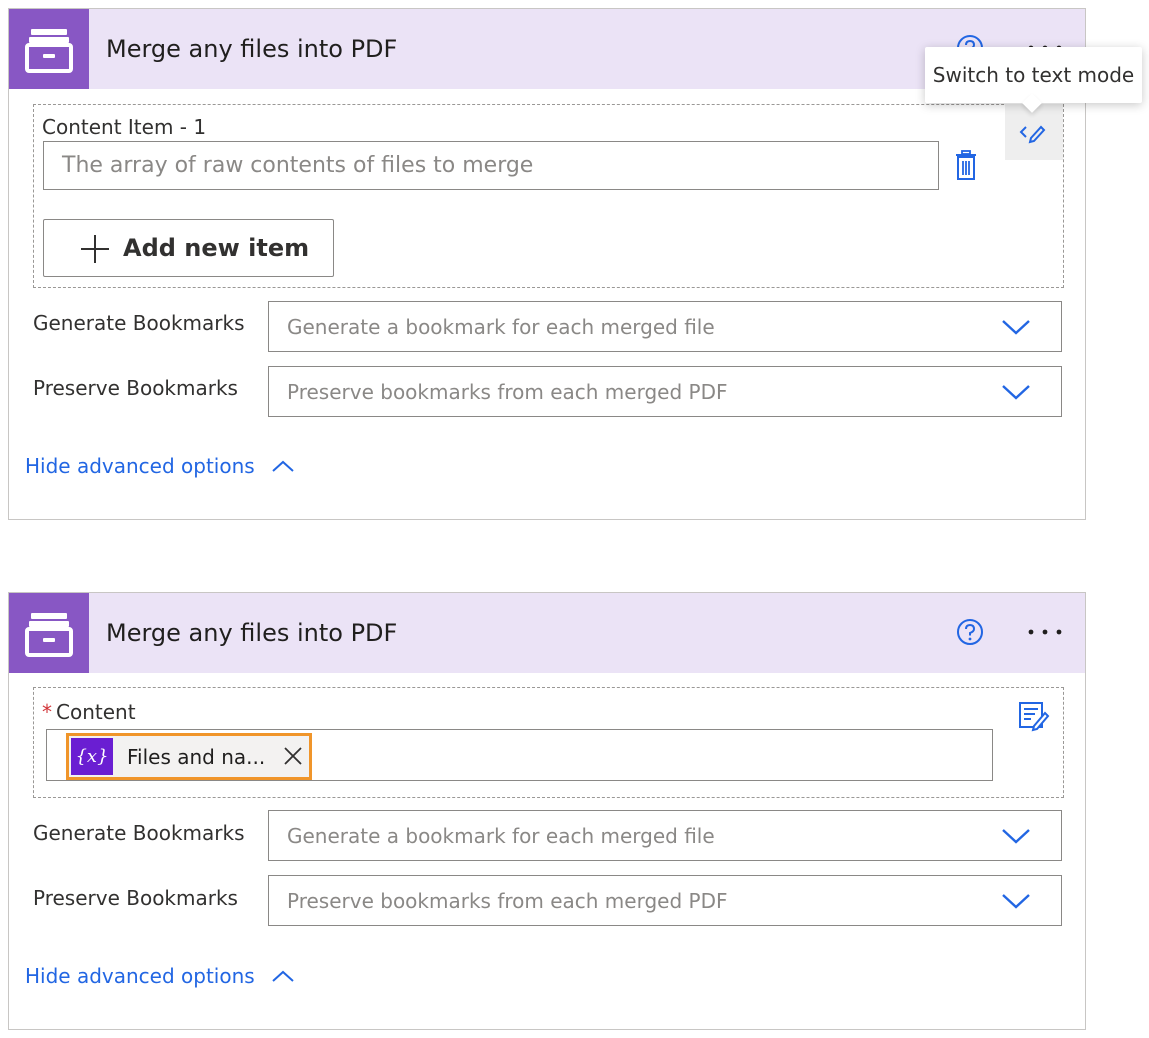 The image size is (1149, 1038). What do you see at coordinates (124, 127) in the screenshot?
I see `content-item-label: Content Item - 1` at bounding box center [124, 127].